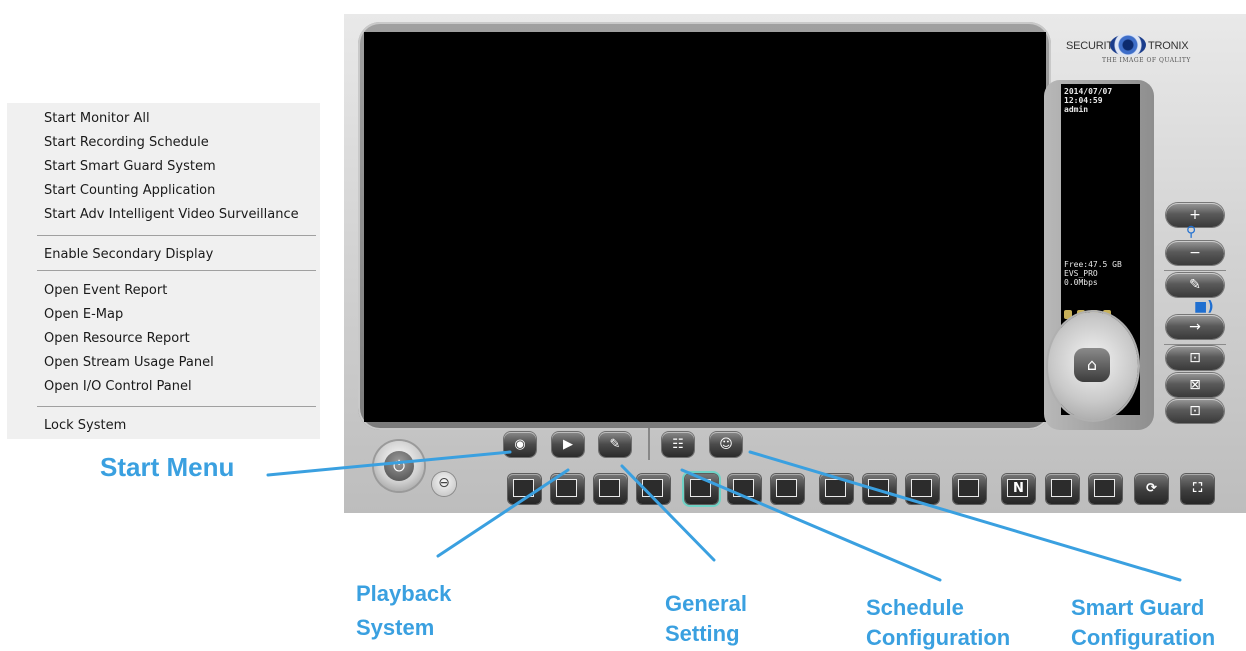  I want to click on callout-smartguard-line1: Smart Guard, so click(1138, 607).